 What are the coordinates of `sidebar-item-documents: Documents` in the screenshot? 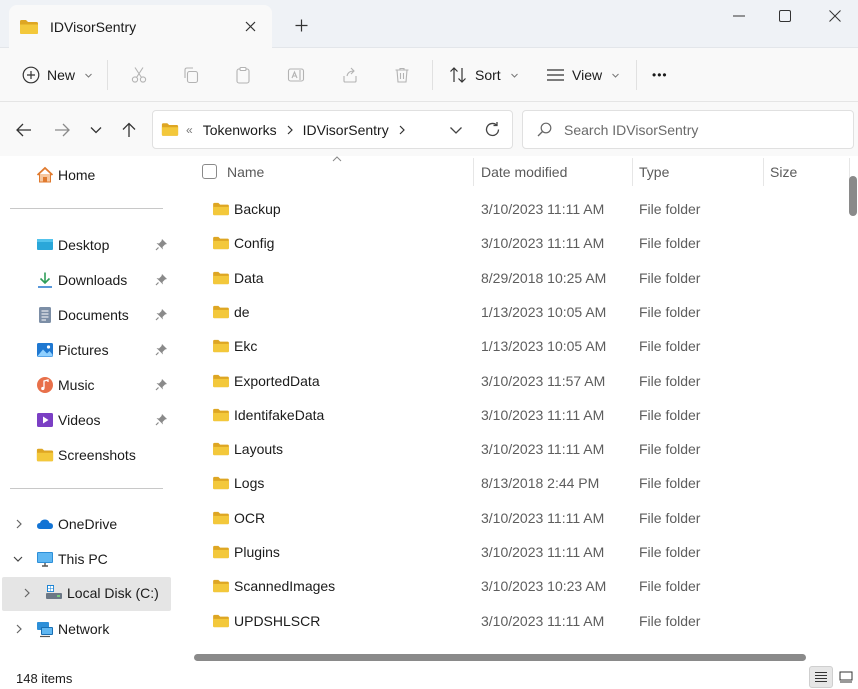 It's located at (86, 315).